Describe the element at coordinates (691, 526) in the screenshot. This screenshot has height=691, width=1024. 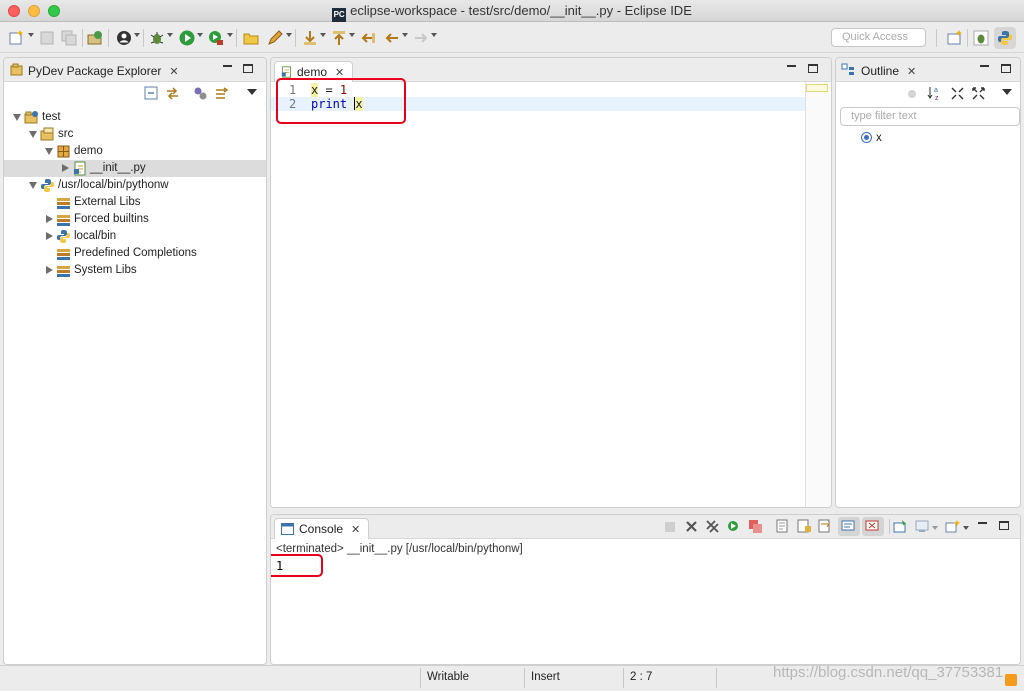
I see `remove-launch-icon` at that location.